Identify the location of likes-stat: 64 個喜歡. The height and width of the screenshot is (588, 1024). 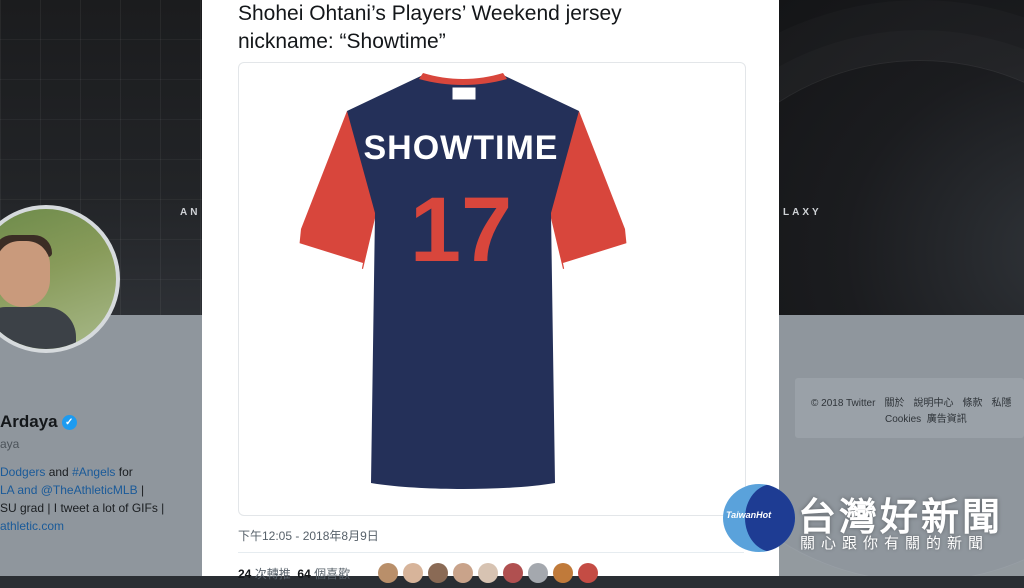
(323, 574).